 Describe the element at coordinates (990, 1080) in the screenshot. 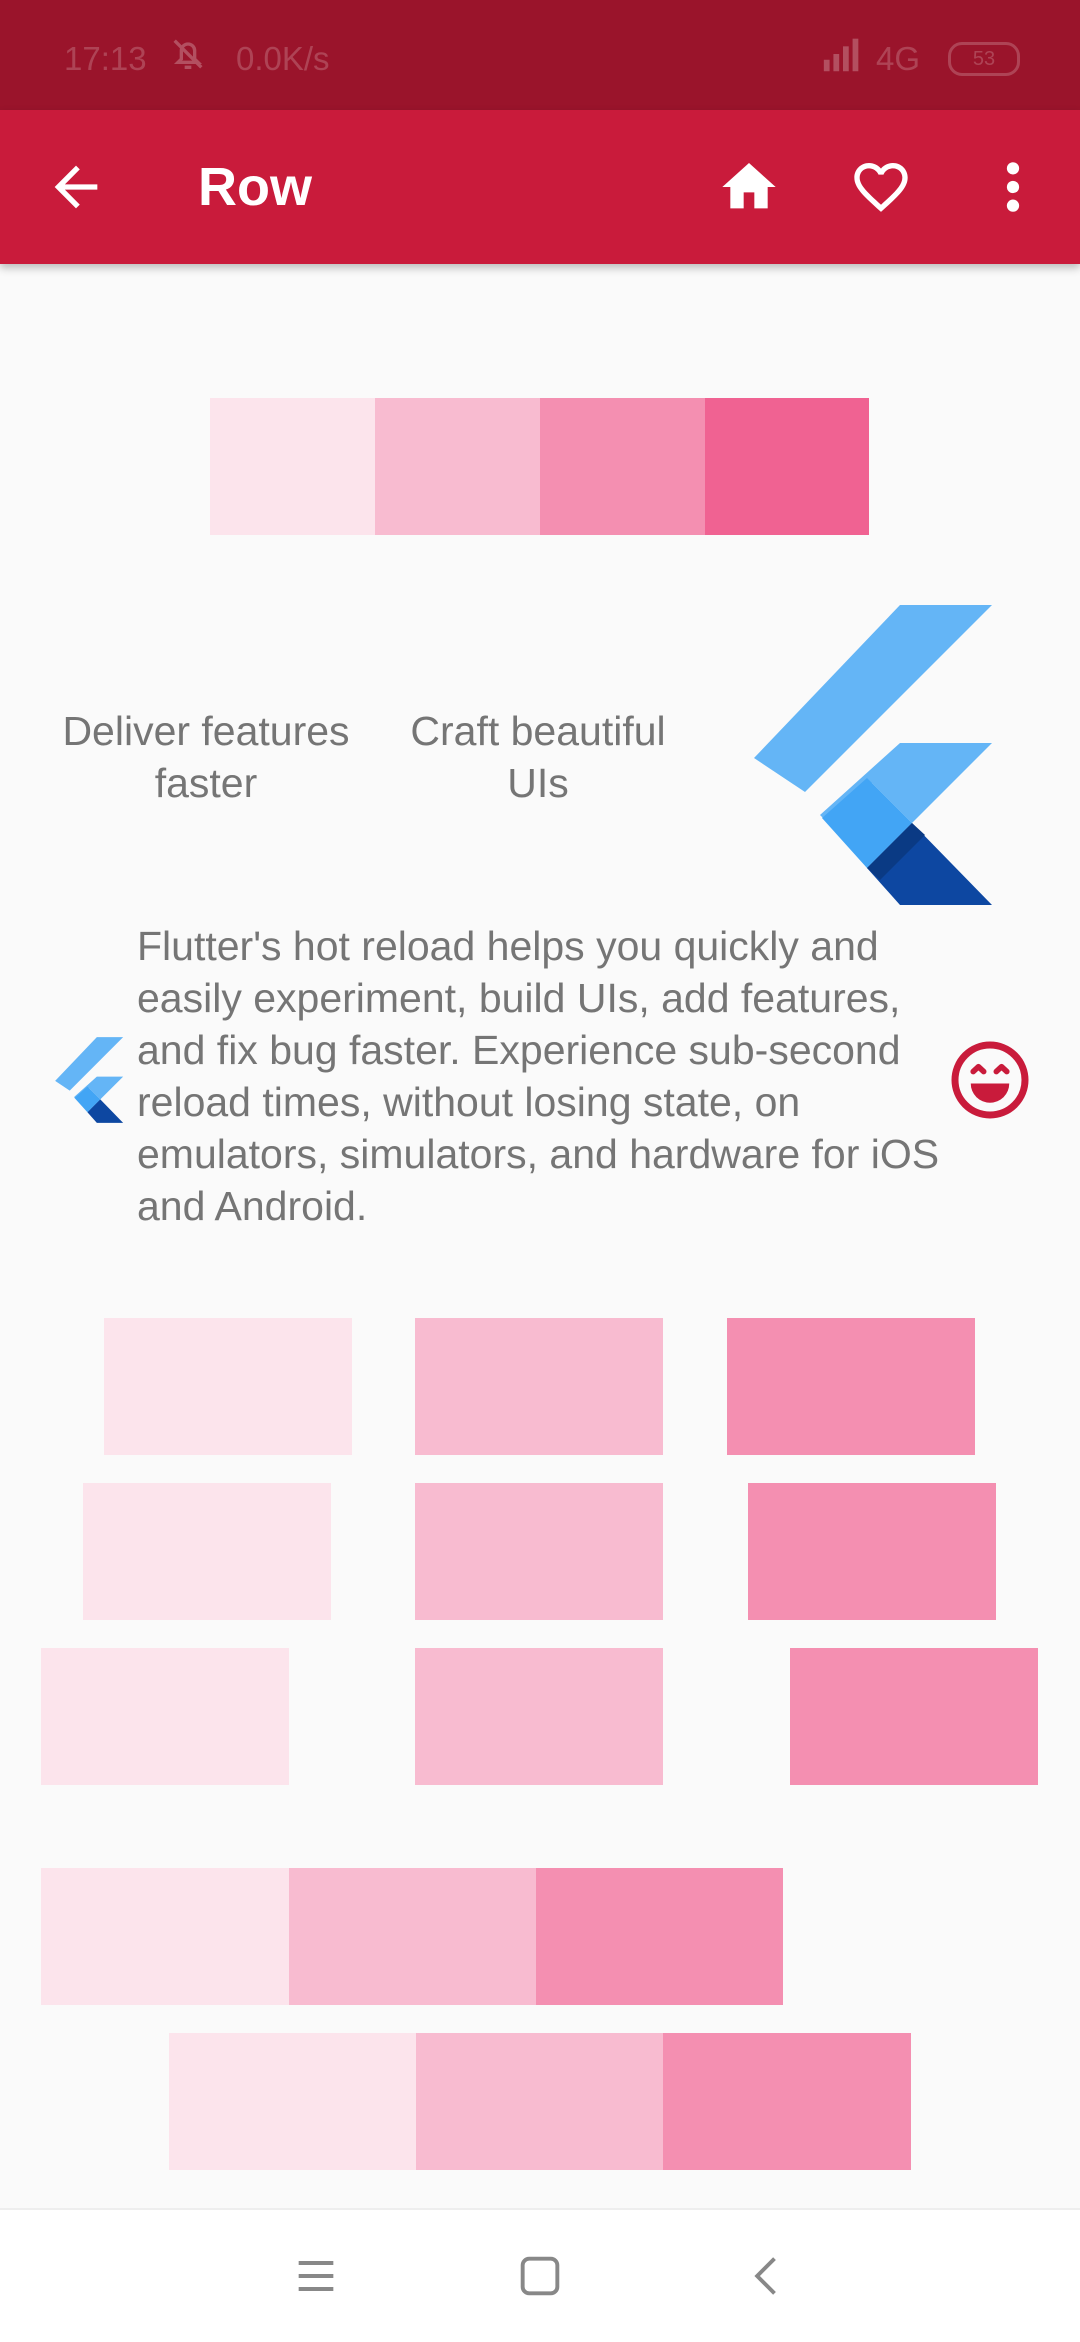

I see `smiley-icon` at that location.